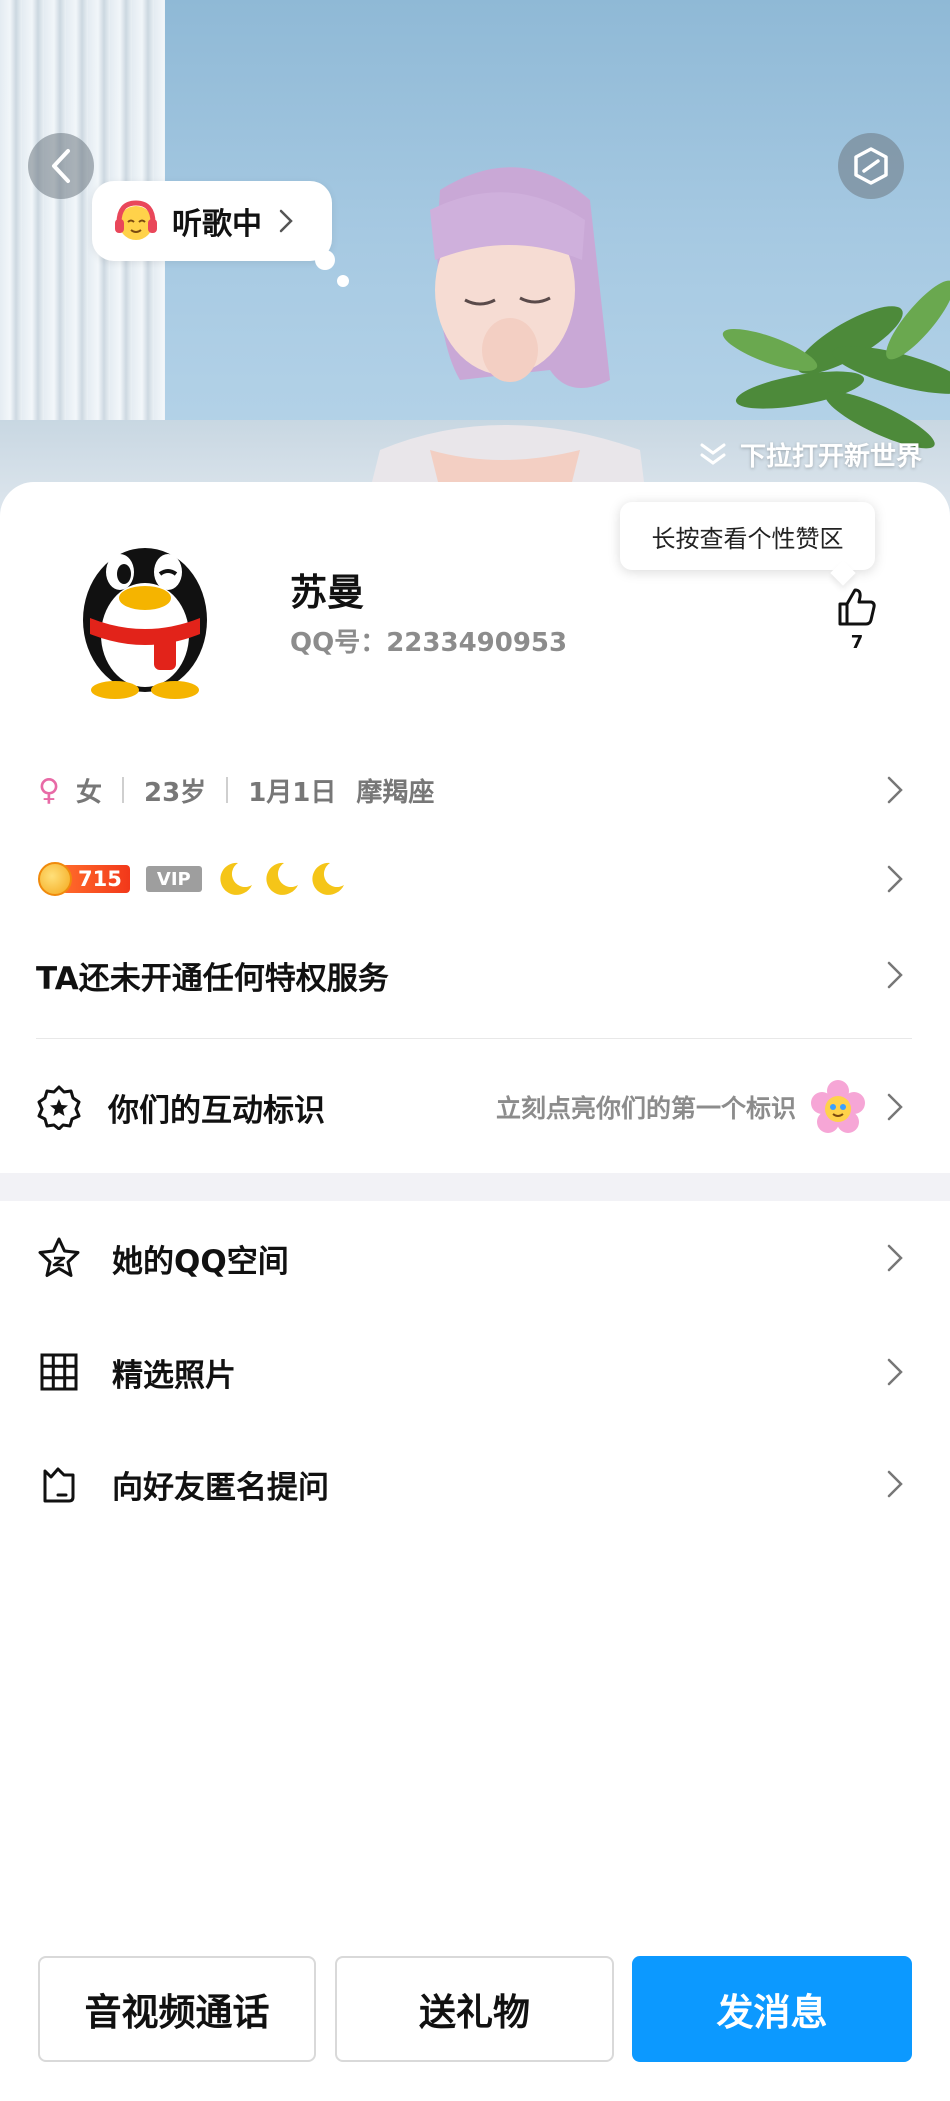  Describe the element at coordinates (59, 1485) in the screenshot. I see `cat-box-icon` at that location.